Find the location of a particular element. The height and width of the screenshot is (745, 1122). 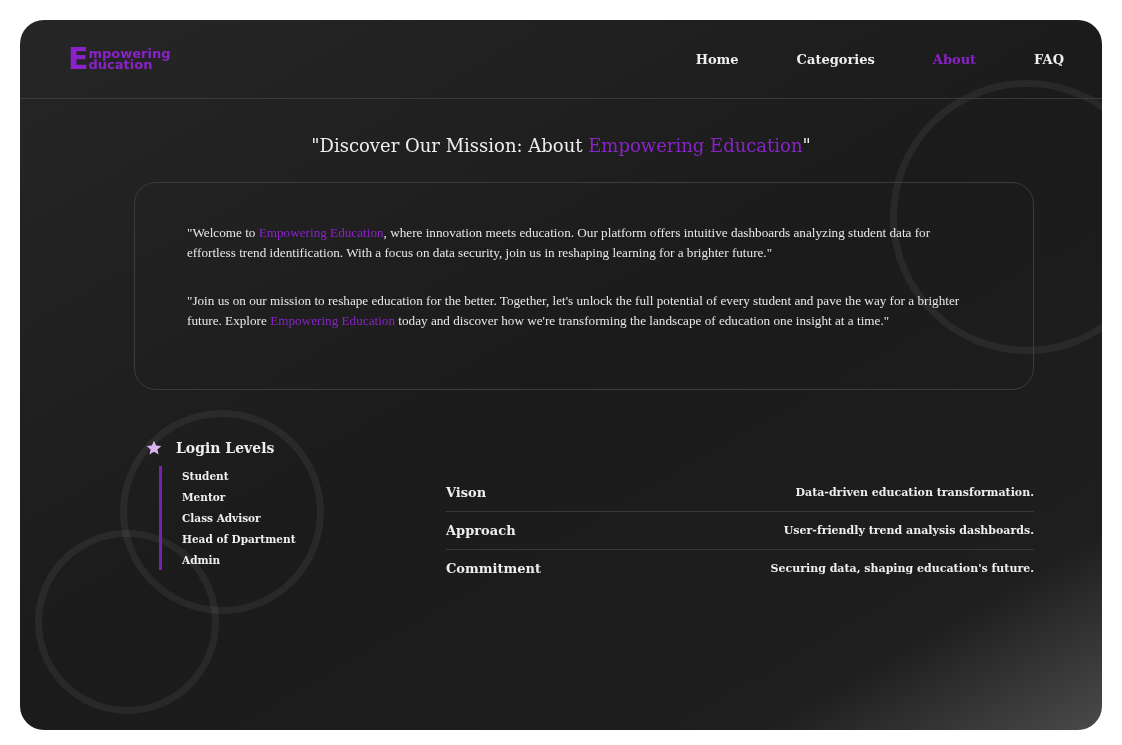

section-title: Login Levels is located at coordinates (225, 448).